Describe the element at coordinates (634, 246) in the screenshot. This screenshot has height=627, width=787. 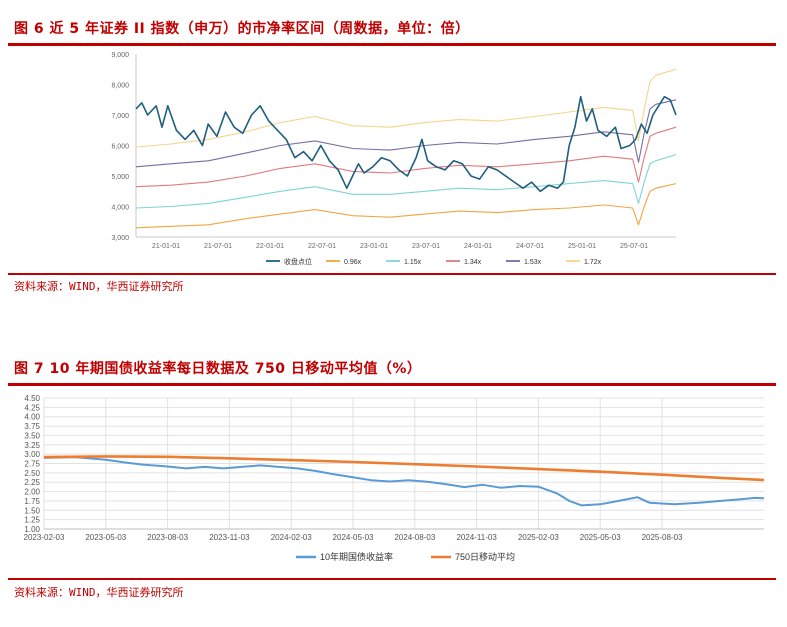
I see `x-tick-label: 25-07-01` at that location.